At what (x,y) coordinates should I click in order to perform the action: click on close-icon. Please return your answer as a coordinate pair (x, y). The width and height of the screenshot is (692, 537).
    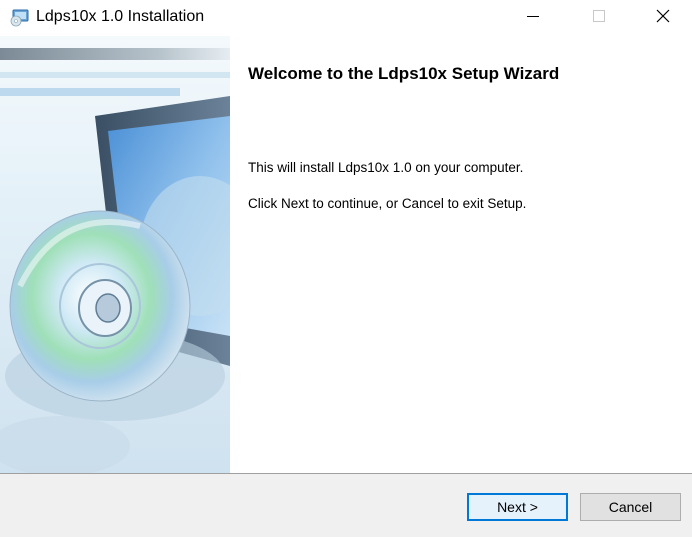
    Looking at the image, I should click on (663, 18).